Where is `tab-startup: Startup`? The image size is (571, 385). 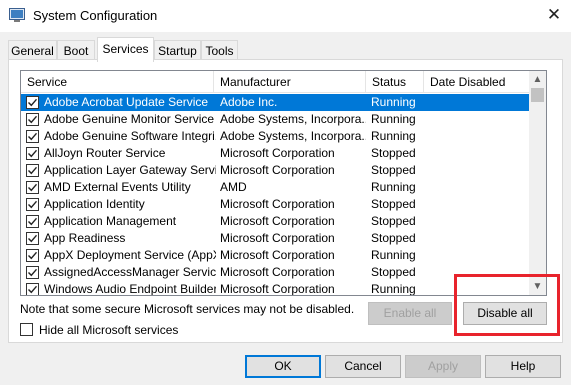
tab-startup: Startup is located at coordinates (177, 50).